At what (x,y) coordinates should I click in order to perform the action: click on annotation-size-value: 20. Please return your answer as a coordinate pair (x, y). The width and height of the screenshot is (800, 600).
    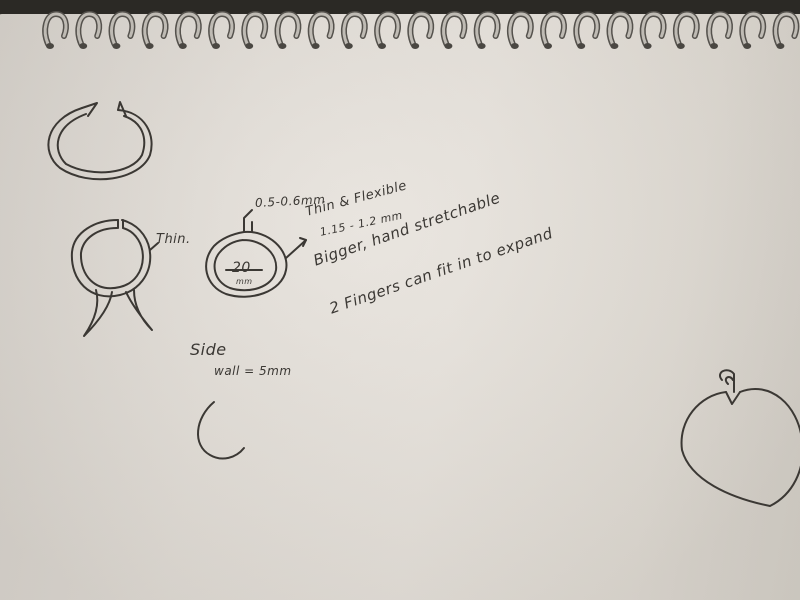
    Looking at the image, I should click on (241, 268).